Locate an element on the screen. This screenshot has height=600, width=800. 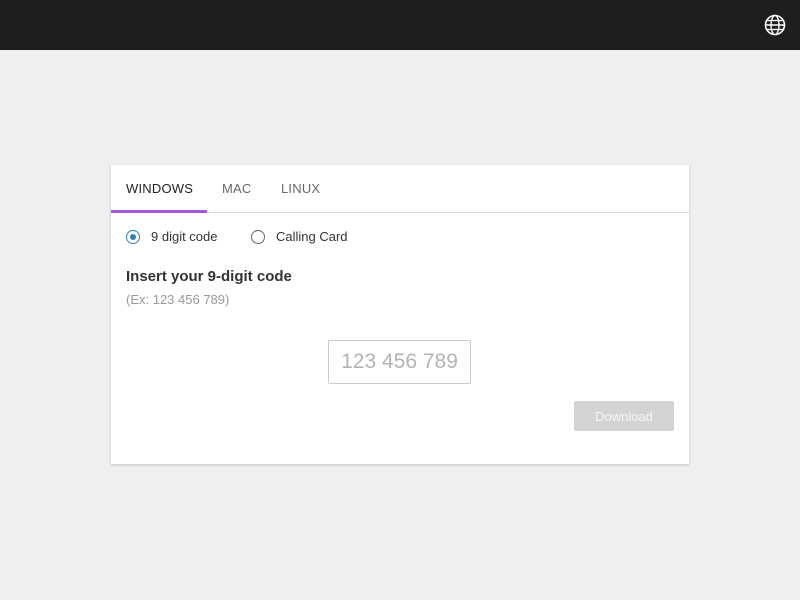
radio-label-calling-card: Calling Card is located at coordinates (312, 236).